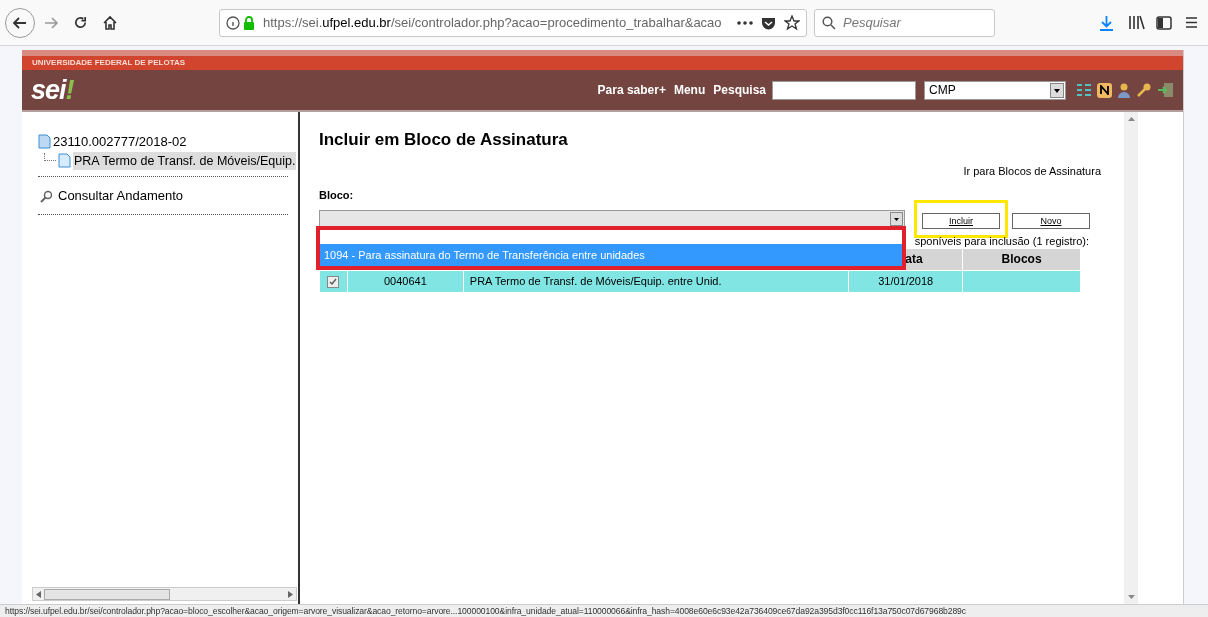  Describe the element at coordinates (185, 161) in the screenshot. I see `tree-item: PRA Termo de Transf. de Móveis/Equip.` at that location.